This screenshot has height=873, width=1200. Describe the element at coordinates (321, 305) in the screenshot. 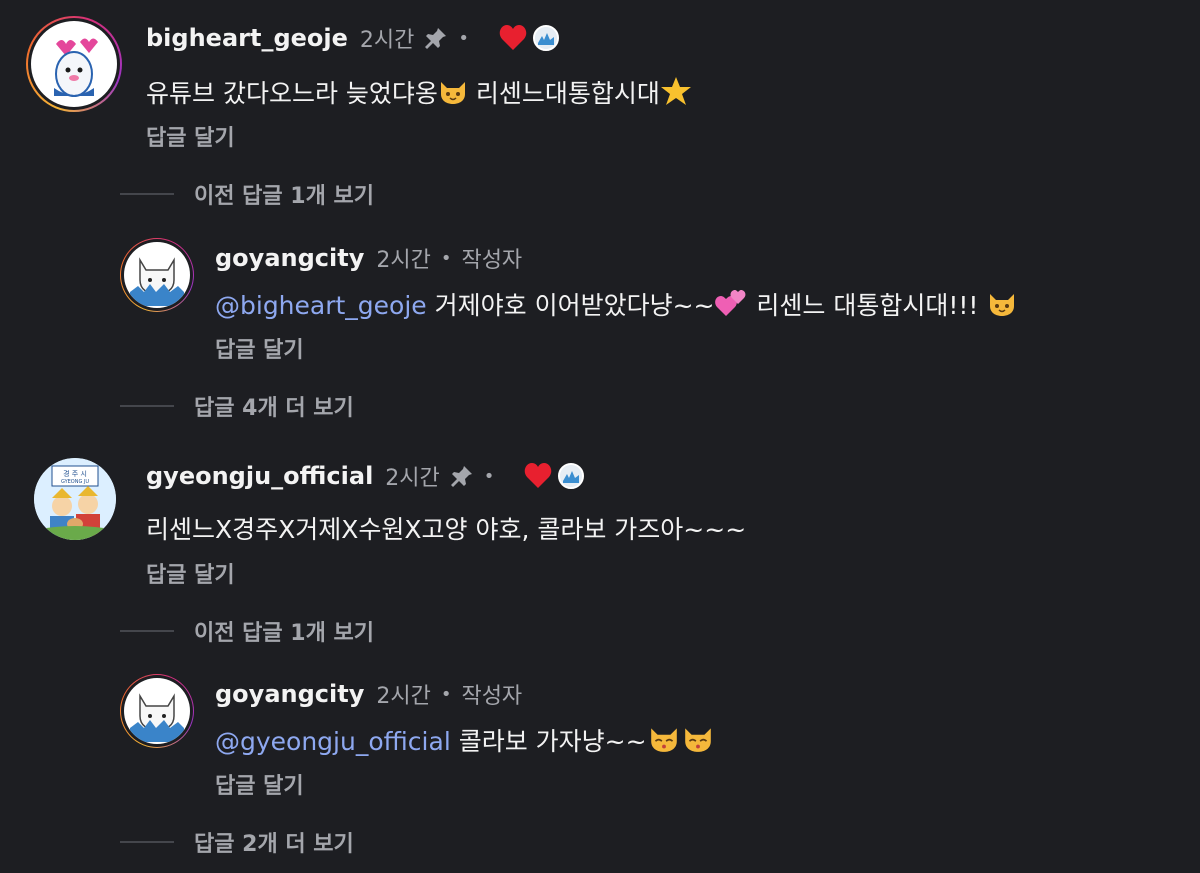

I see `mention-link: @bigheart_geoje` at that location.